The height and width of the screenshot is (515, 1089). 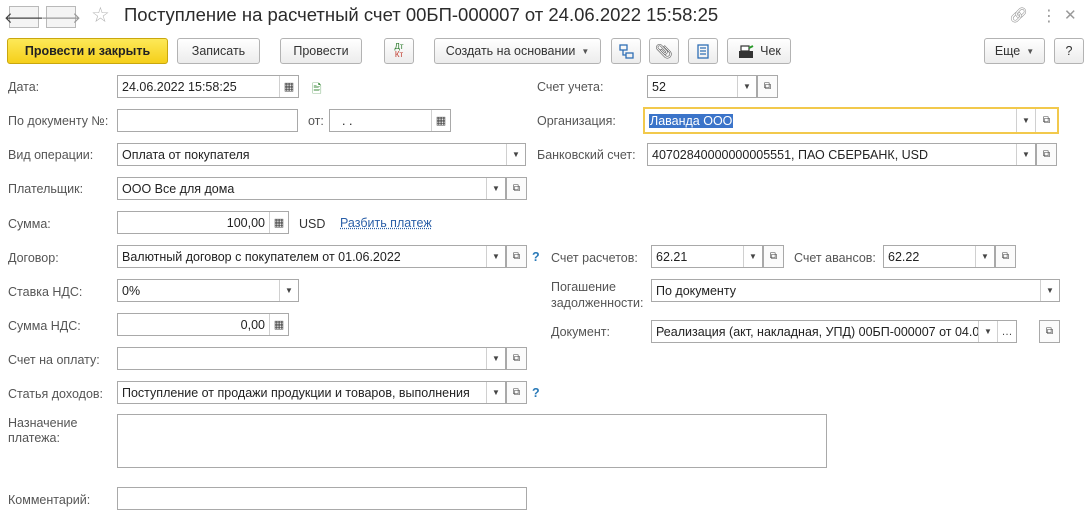 I want to click on structure-button, so click(x=626, y=51).